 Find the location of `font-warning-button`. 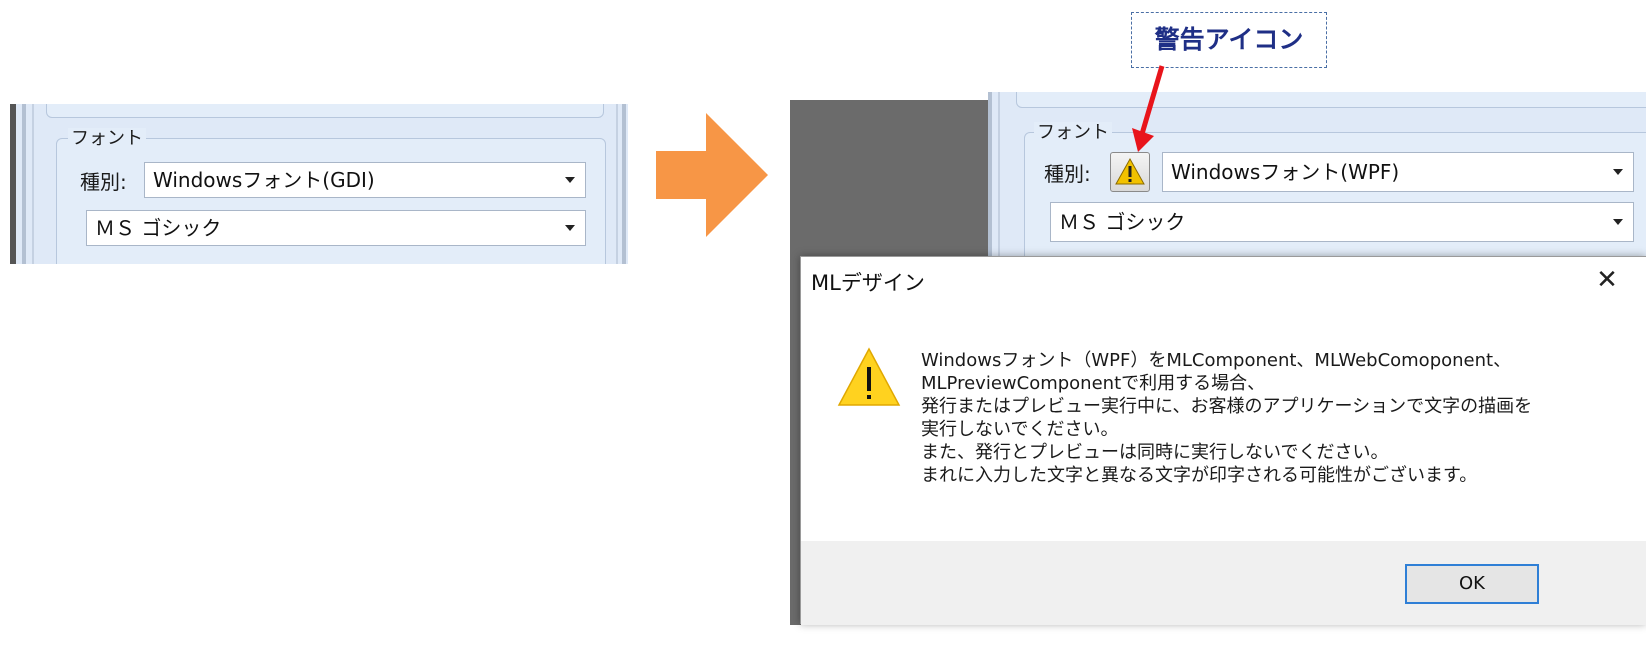

font-warning-button is located at coordinates (1130, 172).